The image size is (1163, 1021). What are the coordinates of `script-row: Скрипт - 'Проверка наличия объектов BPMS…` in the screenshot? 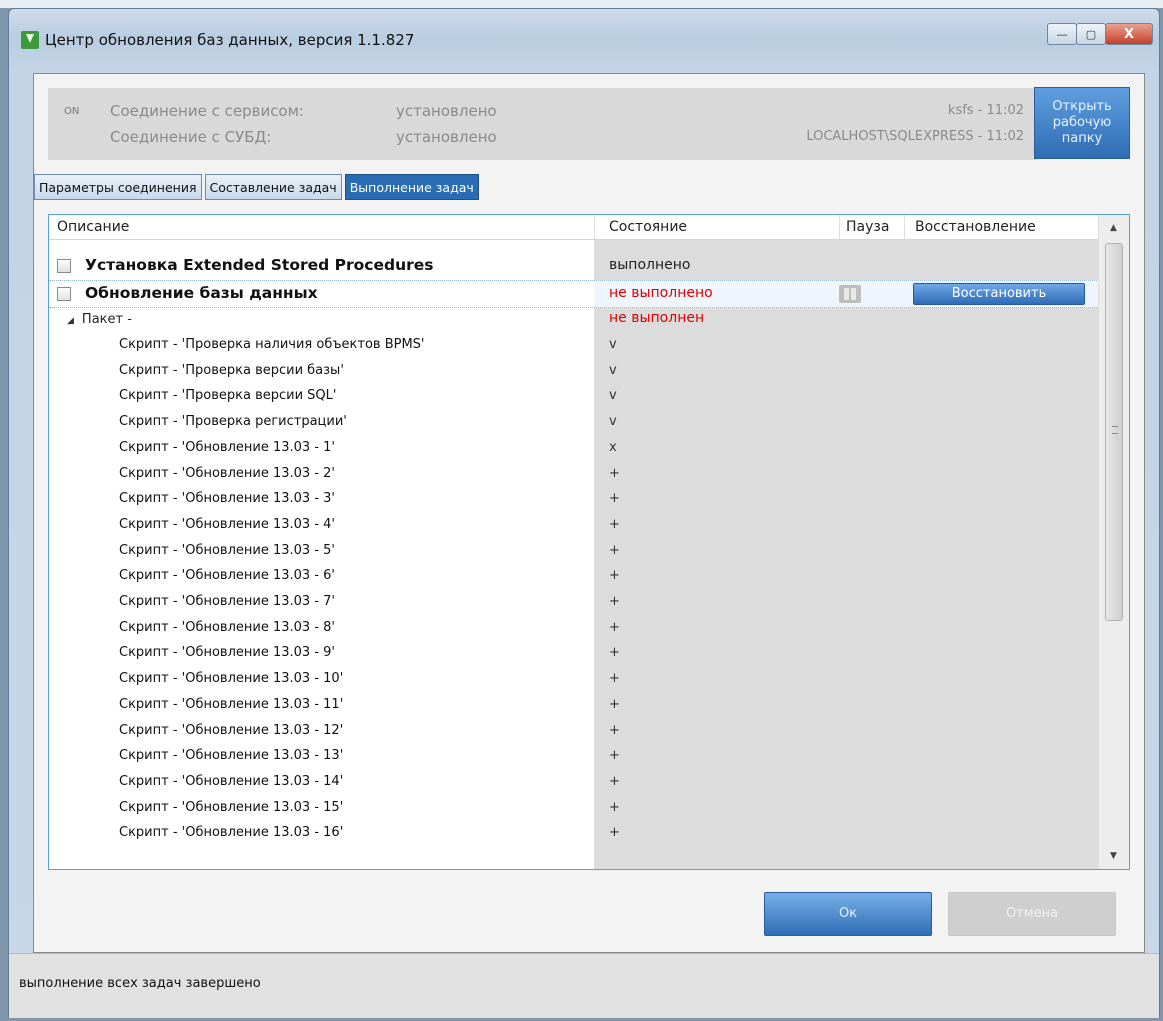 It's located at (574, 345).